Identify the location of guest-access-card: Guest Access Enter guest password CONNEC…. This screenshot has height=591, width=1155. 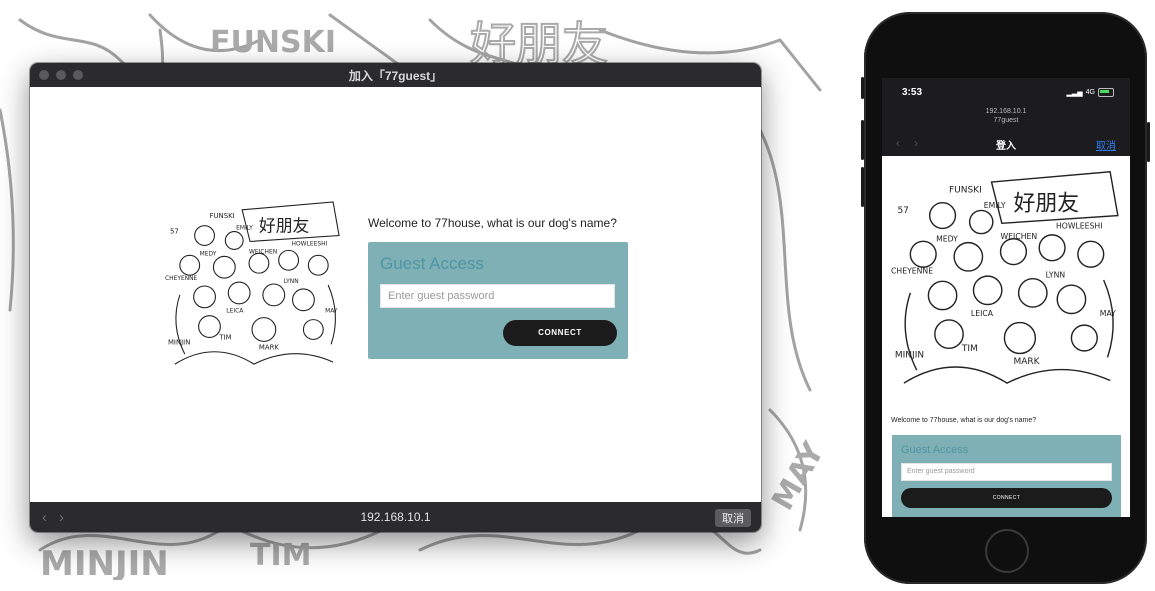
(498, 300).